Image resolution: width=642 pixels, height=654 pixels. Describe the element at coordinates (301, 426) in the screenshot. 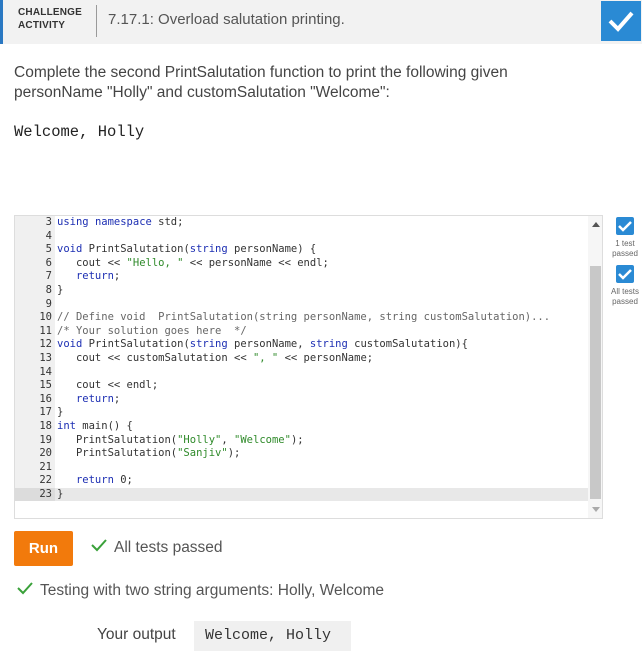

I see `code-line: 18 int main() {` at that location.